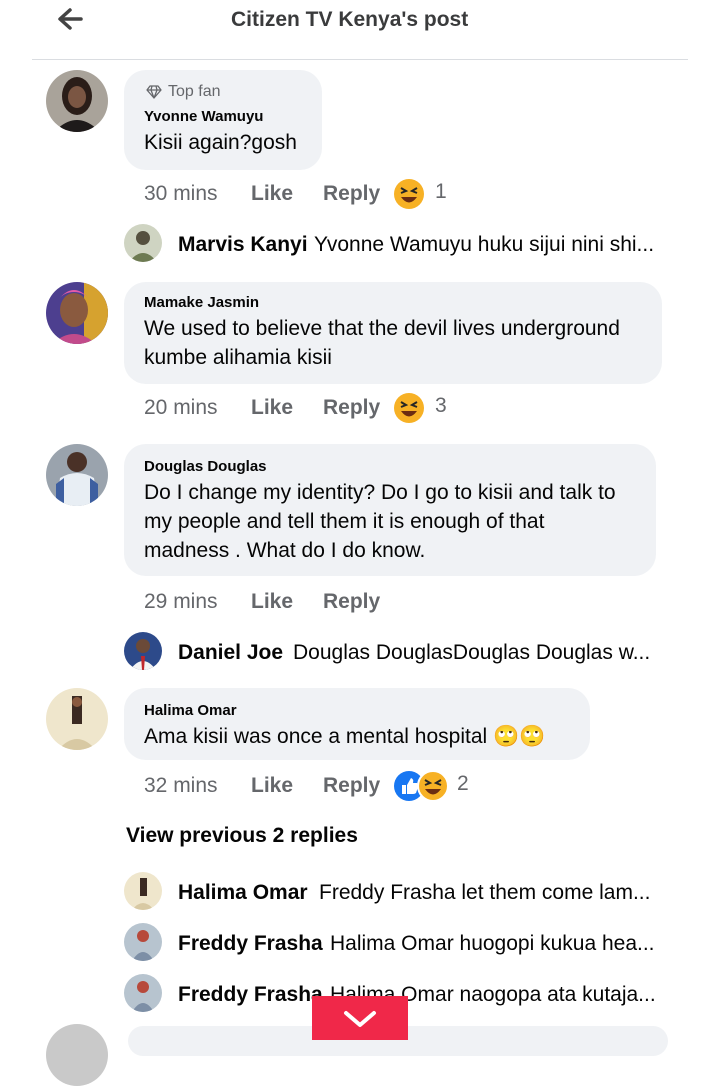 The width and height of the screenshot is (720, 1086). What do you see at coordinates (243, 893) in the screenshot?
I see `reply-author: Halima Omar` at bounding box center [243, 893].